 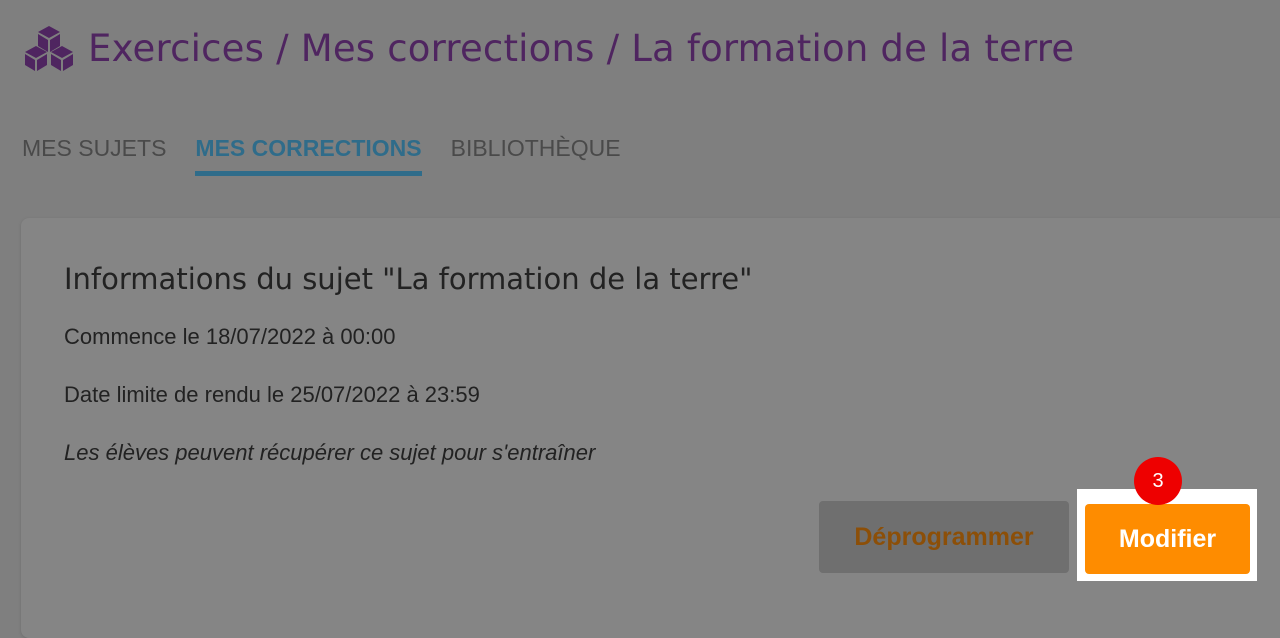 What do you see at coordinates (230, 336) in the screenshot?
I see `start-date-text: Commence le 18/07/2022 à 00:00` at bounding box center [230, 336].